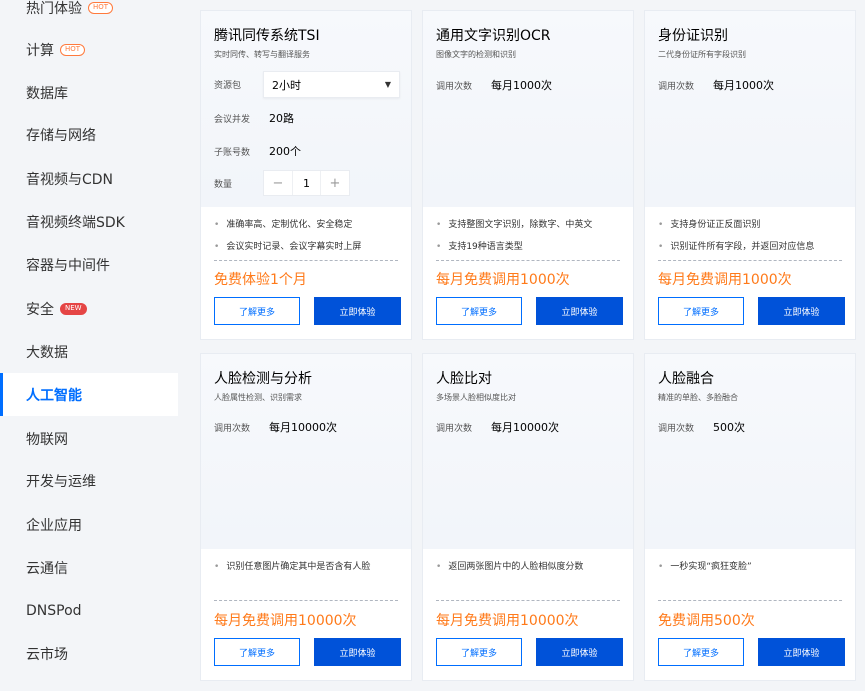 The width and height of the screenshot is (865, 691). I want to click on spec-calls: 调用次数 500次, so click(701, 427).